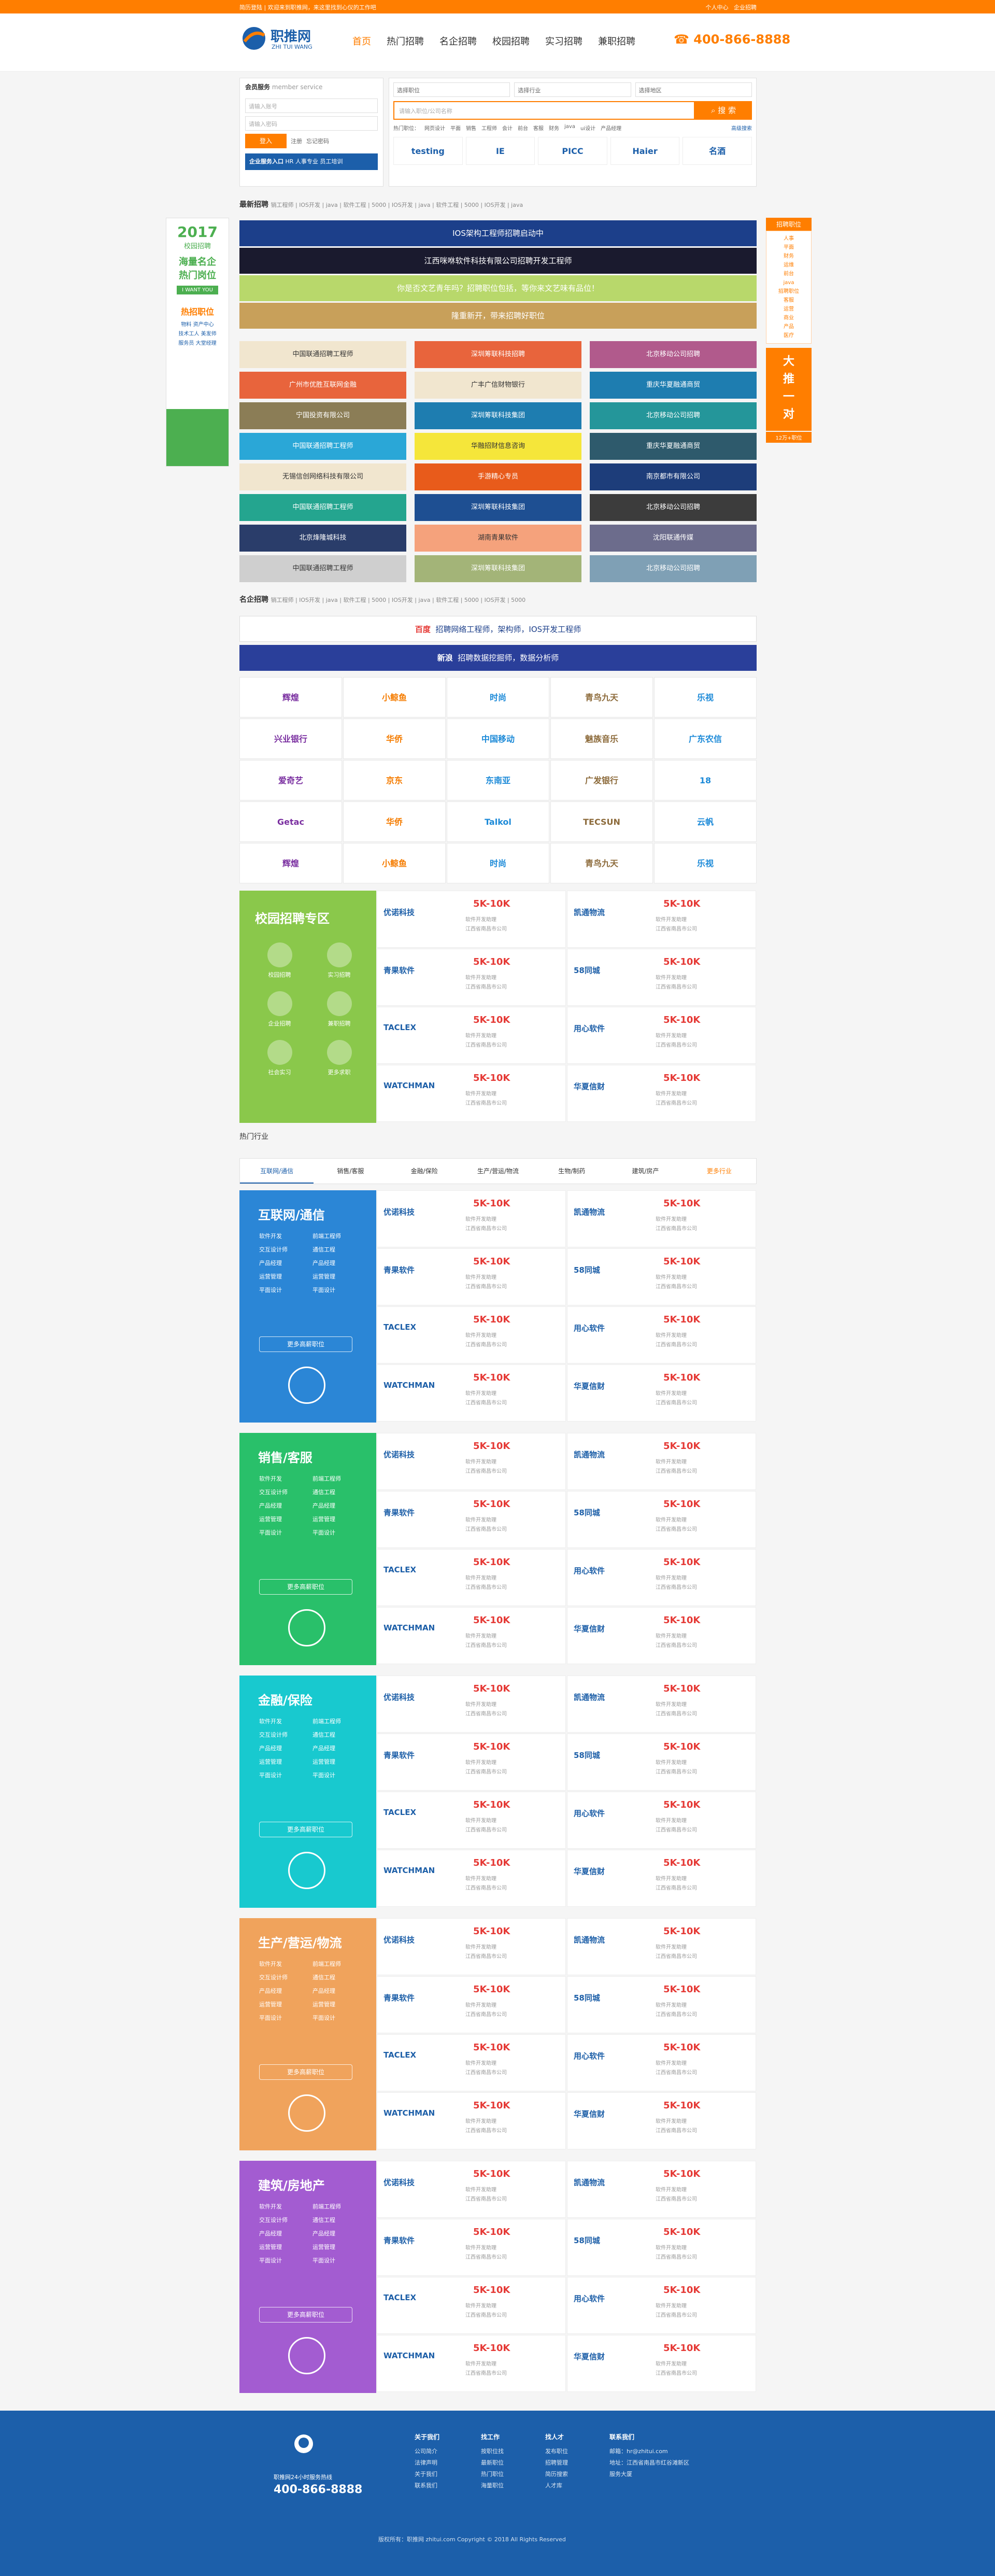  I want to click on right-ad-item: 商业, so click(788, 318).